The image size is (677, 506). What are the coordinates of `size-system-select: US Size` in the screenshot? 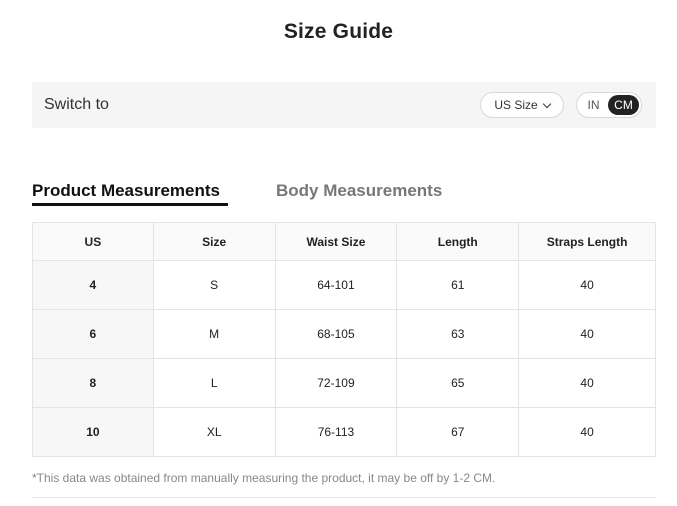 It's located at (522, 105).